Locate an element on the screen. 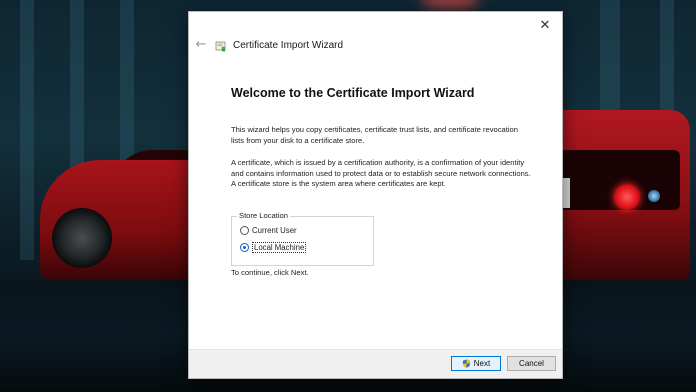  radio-label-local-machine: Local Machine is located at coordinates (279, 247).